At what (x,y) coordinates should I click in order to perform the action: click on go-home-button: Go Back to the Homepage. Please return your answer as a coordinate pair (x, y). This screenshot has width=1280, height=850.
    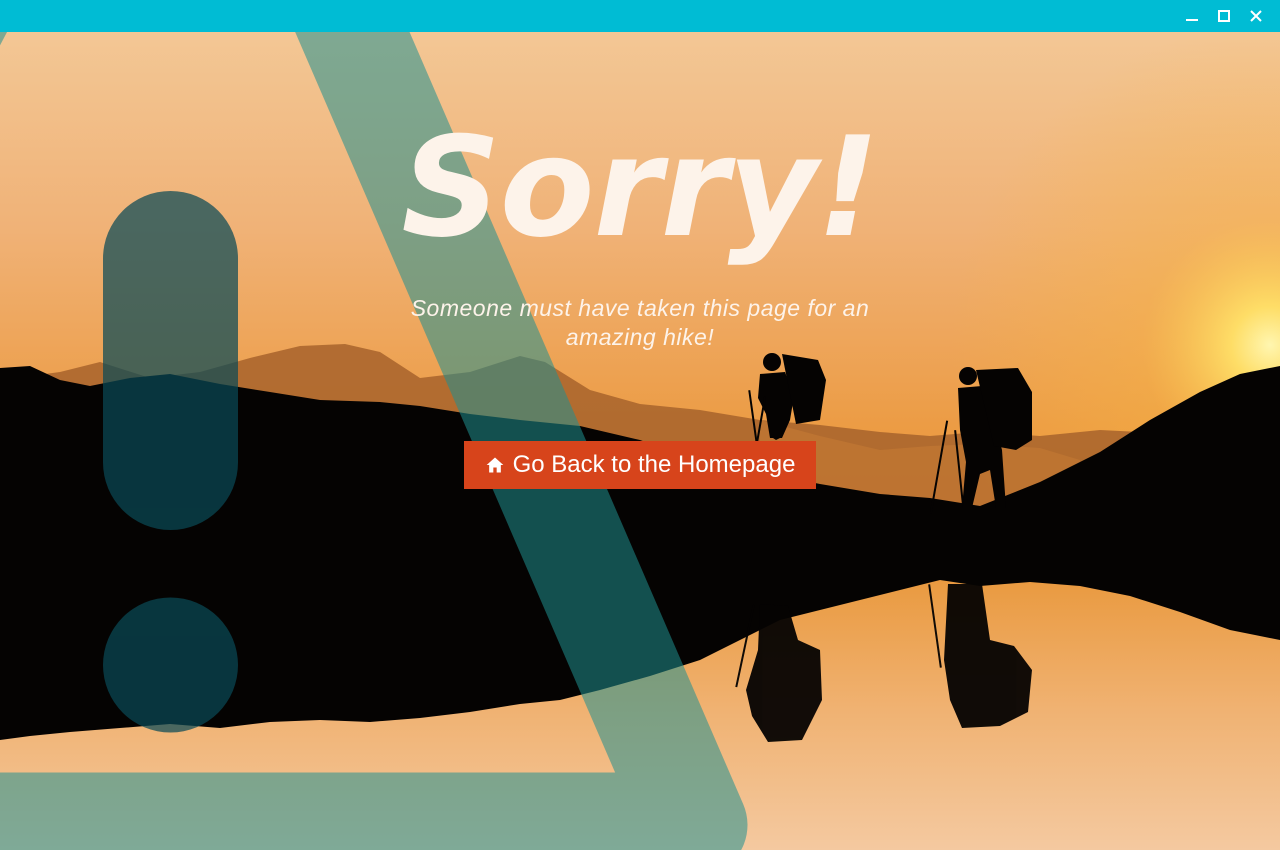
    Looking at the image, I should click on (640, 465).